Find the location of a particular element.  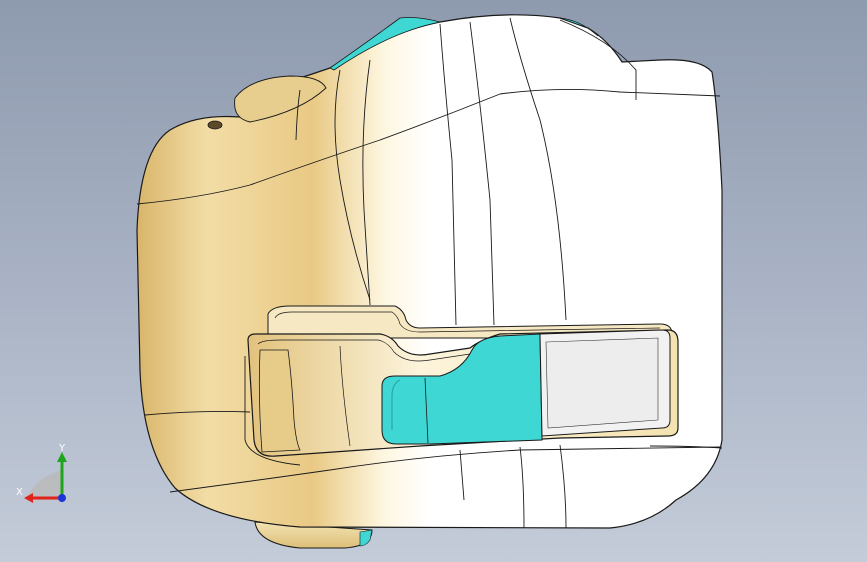

coordinate-triad: X Y is located at coordinates (44, 475).